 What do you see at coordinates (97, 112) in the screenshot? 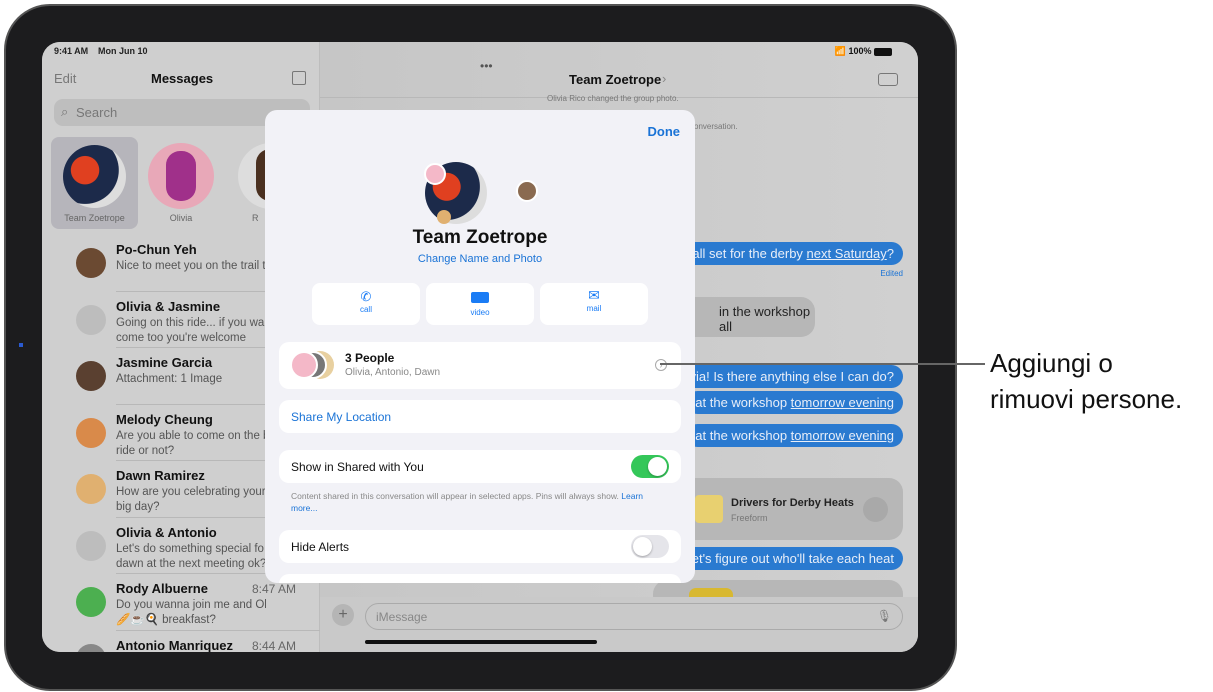
I see `search-placeholder: Search` at bounding box center [97, 112].